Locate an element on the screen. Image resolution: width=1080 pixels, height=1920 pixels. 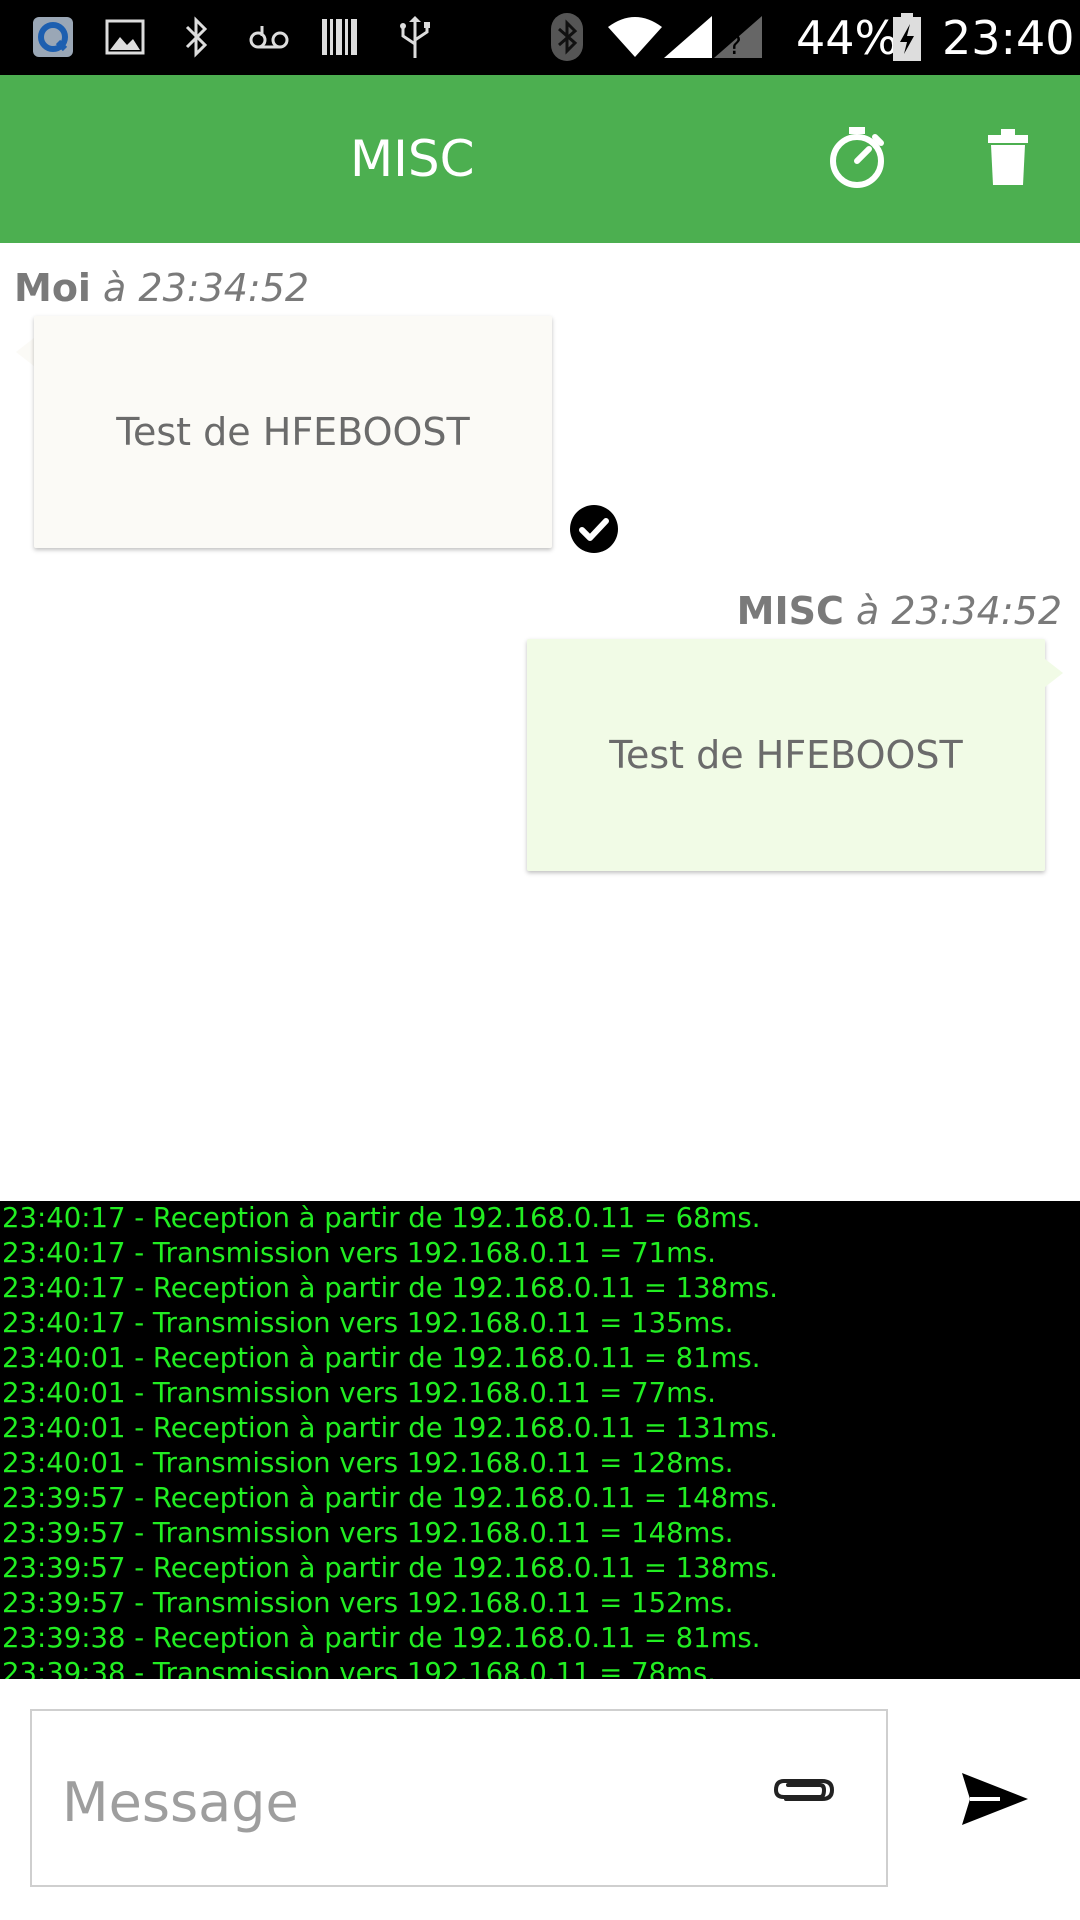
composer-bar is located at coordinates (540, 1799).